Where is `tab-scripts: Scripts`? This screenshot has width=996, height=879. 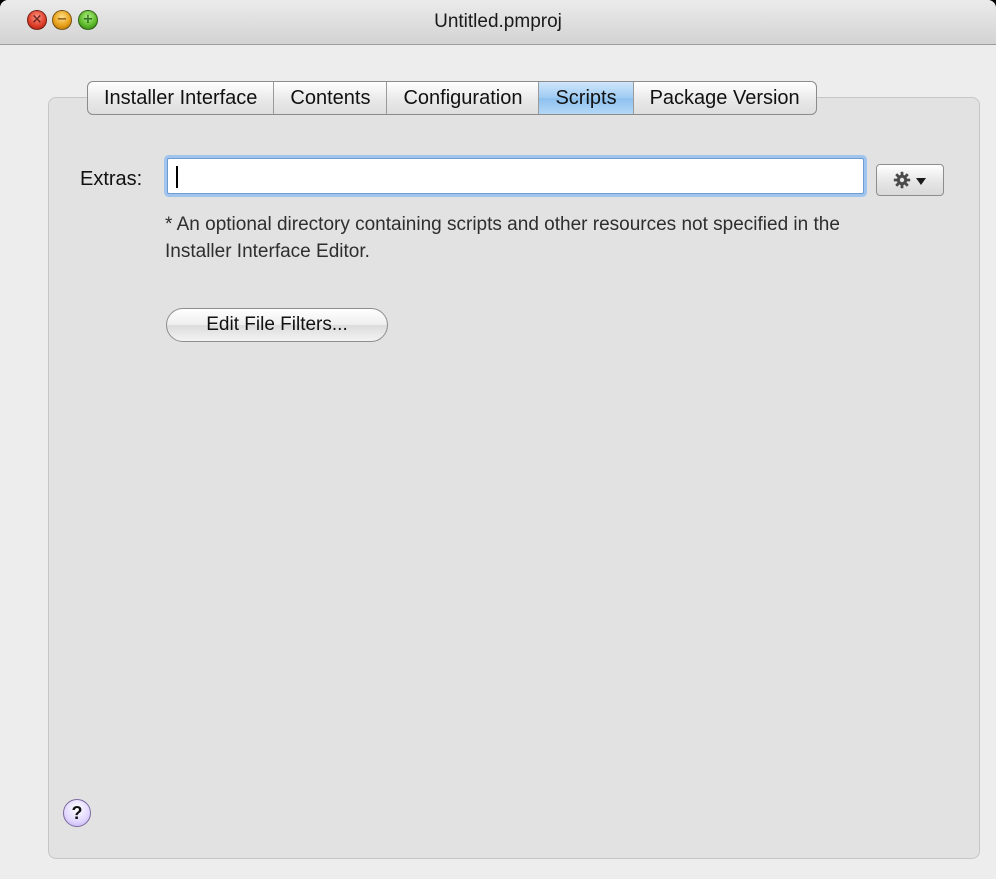
tab-scripts: Scripts is located at coordinates (586, 98).